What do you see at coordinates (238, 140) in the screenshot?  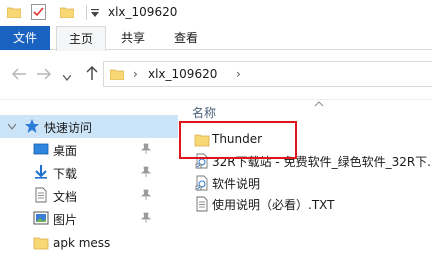 I see `highlight-box` at bounding box center [238, 140].